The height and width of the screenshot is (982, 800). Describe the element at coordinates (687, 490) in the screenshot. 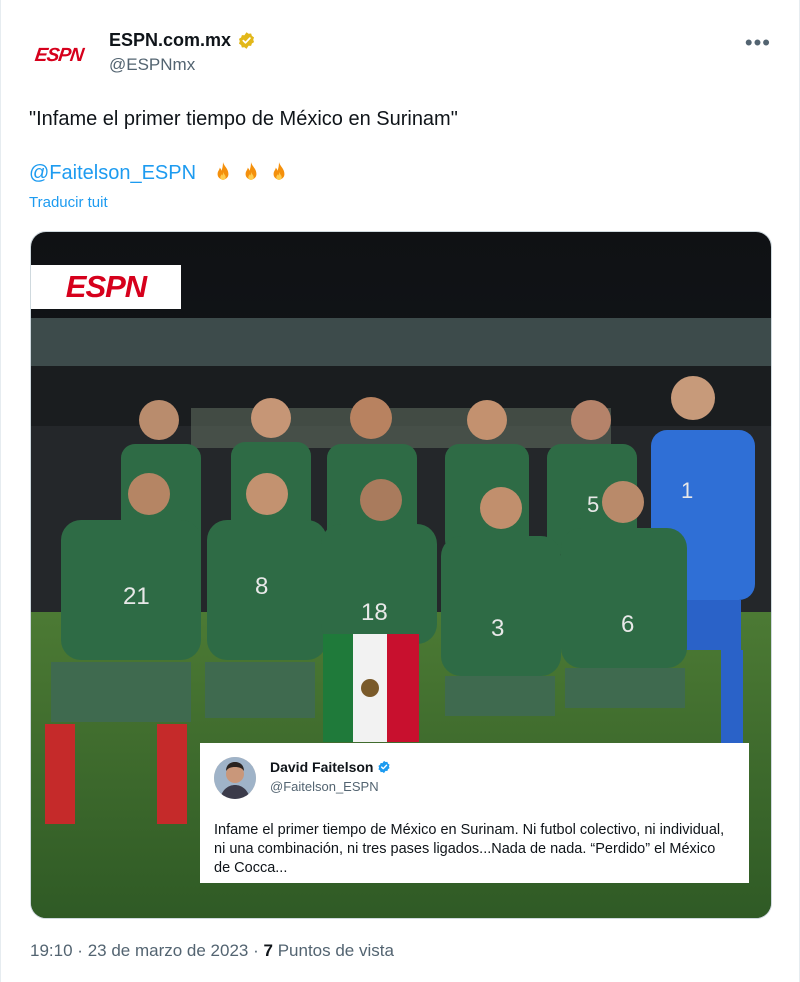

I see `svg-text: 1` at that location.